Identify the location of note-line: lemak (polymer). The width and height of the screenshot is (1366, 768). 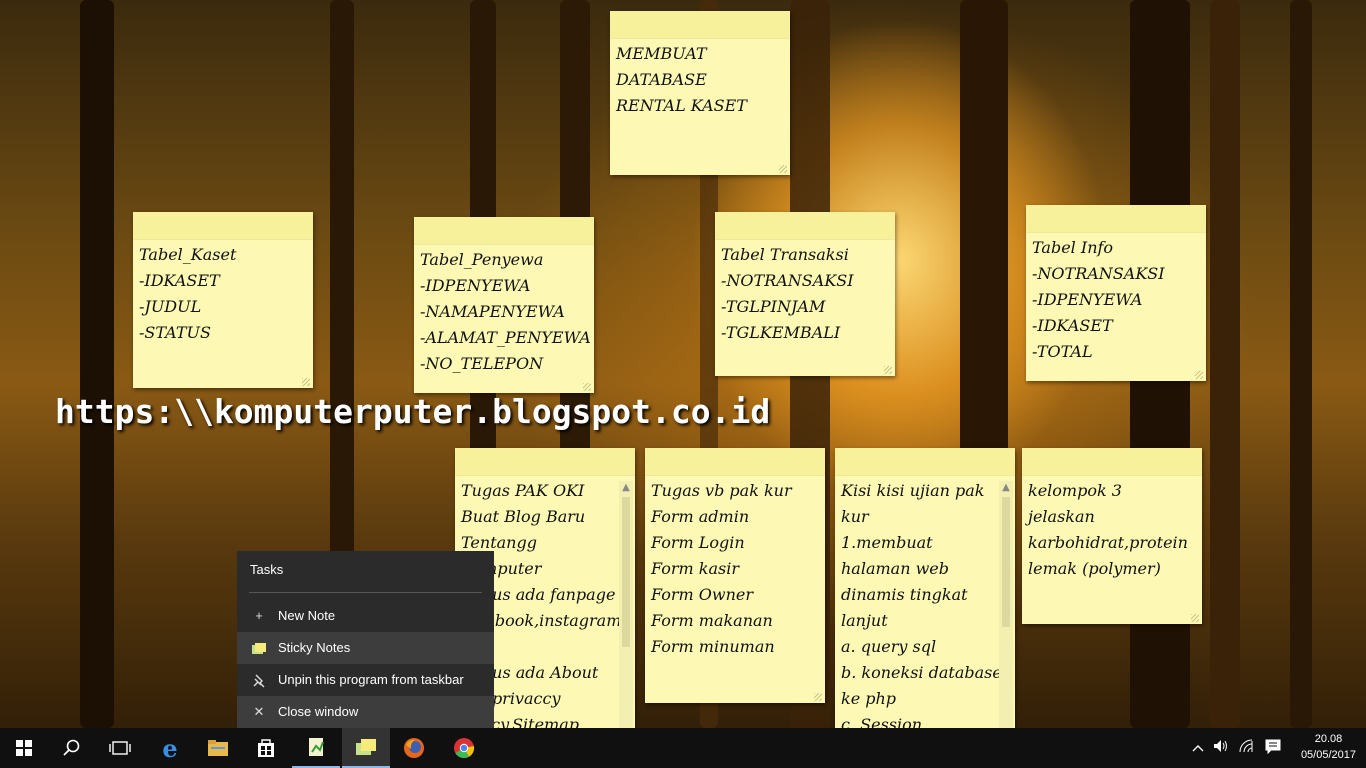
(1094, 568).